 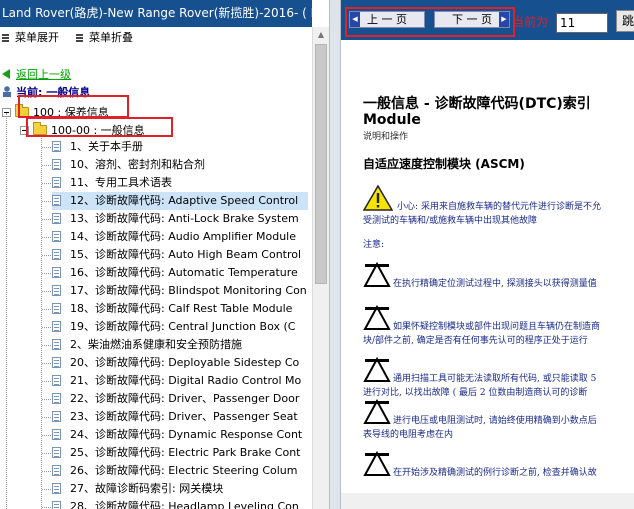 I want to click on tree-document-item: 21、诊断故障代码: Digital Radio Control Mo, so click(x=181, y=381).